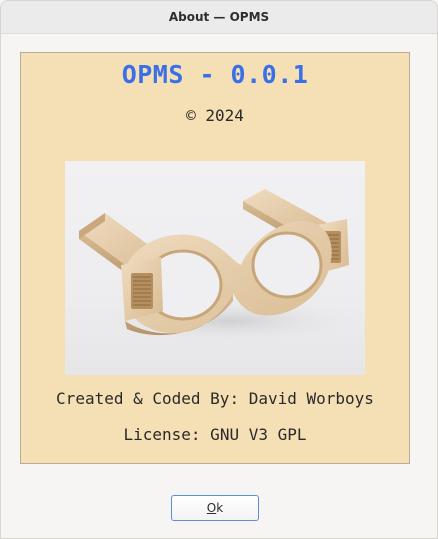 The width and height of the screenshot is (438, 539). What do you see at coordinates (215, 434) in the screenshot?
I see `license-text: License: GNU V3 GPL` at bounding box center [215, 434].